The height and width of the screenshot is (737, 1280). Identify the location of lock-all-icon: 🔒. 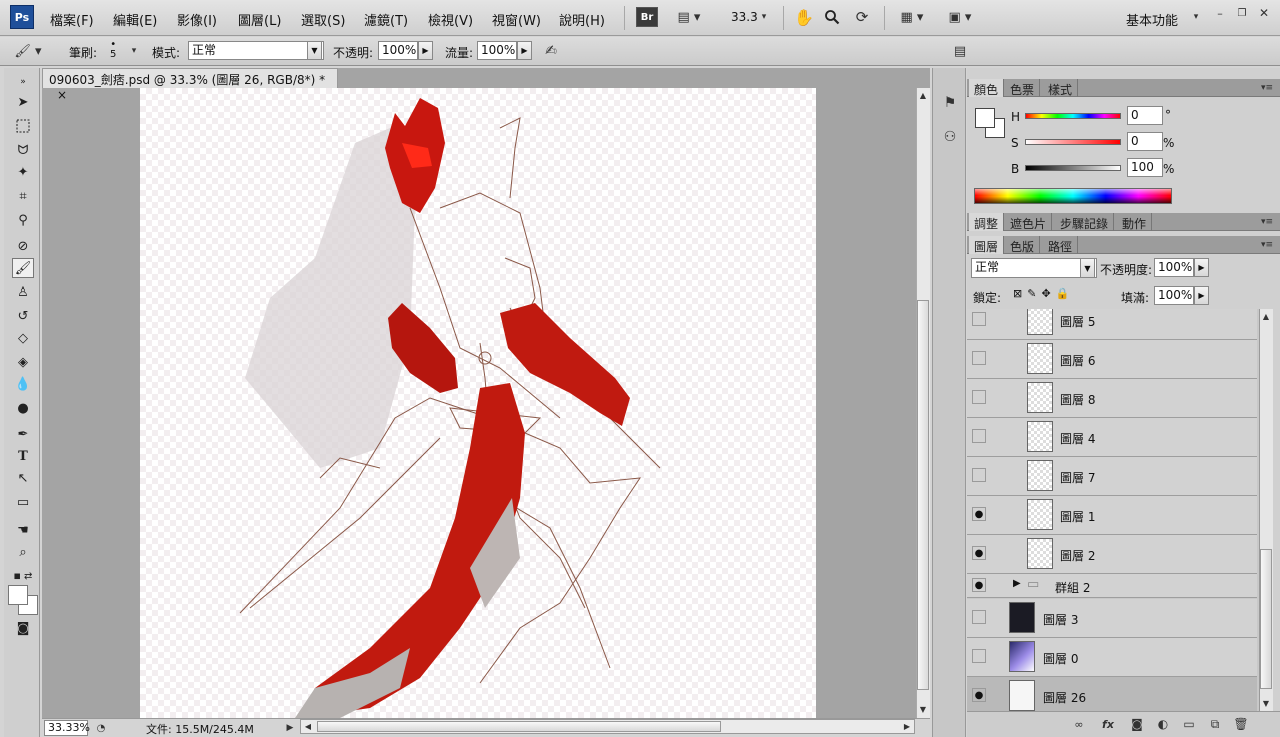
(1065, 293).